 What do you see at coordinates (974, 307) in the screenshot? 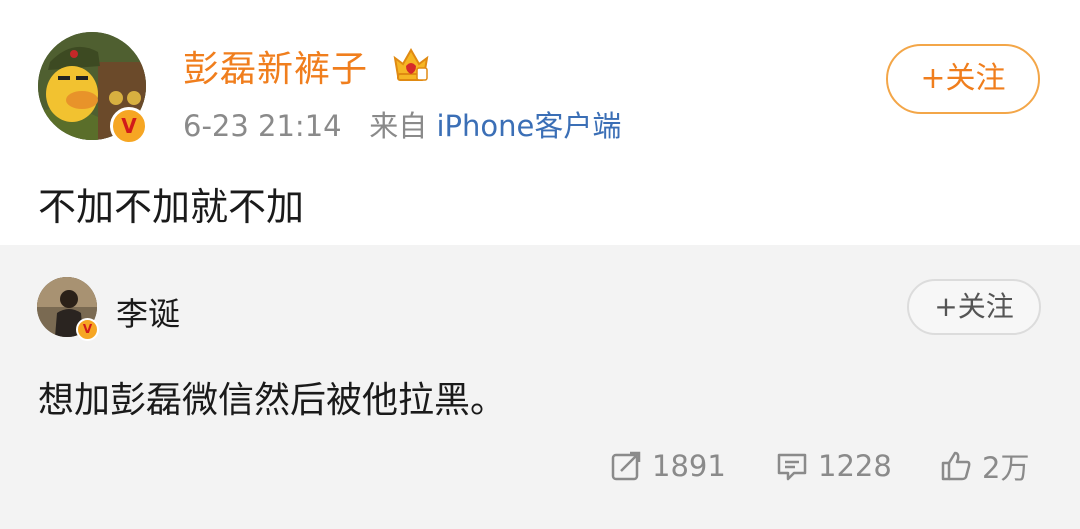
I see `repost-follow-button: +关注` at bounding box center [974, 307].